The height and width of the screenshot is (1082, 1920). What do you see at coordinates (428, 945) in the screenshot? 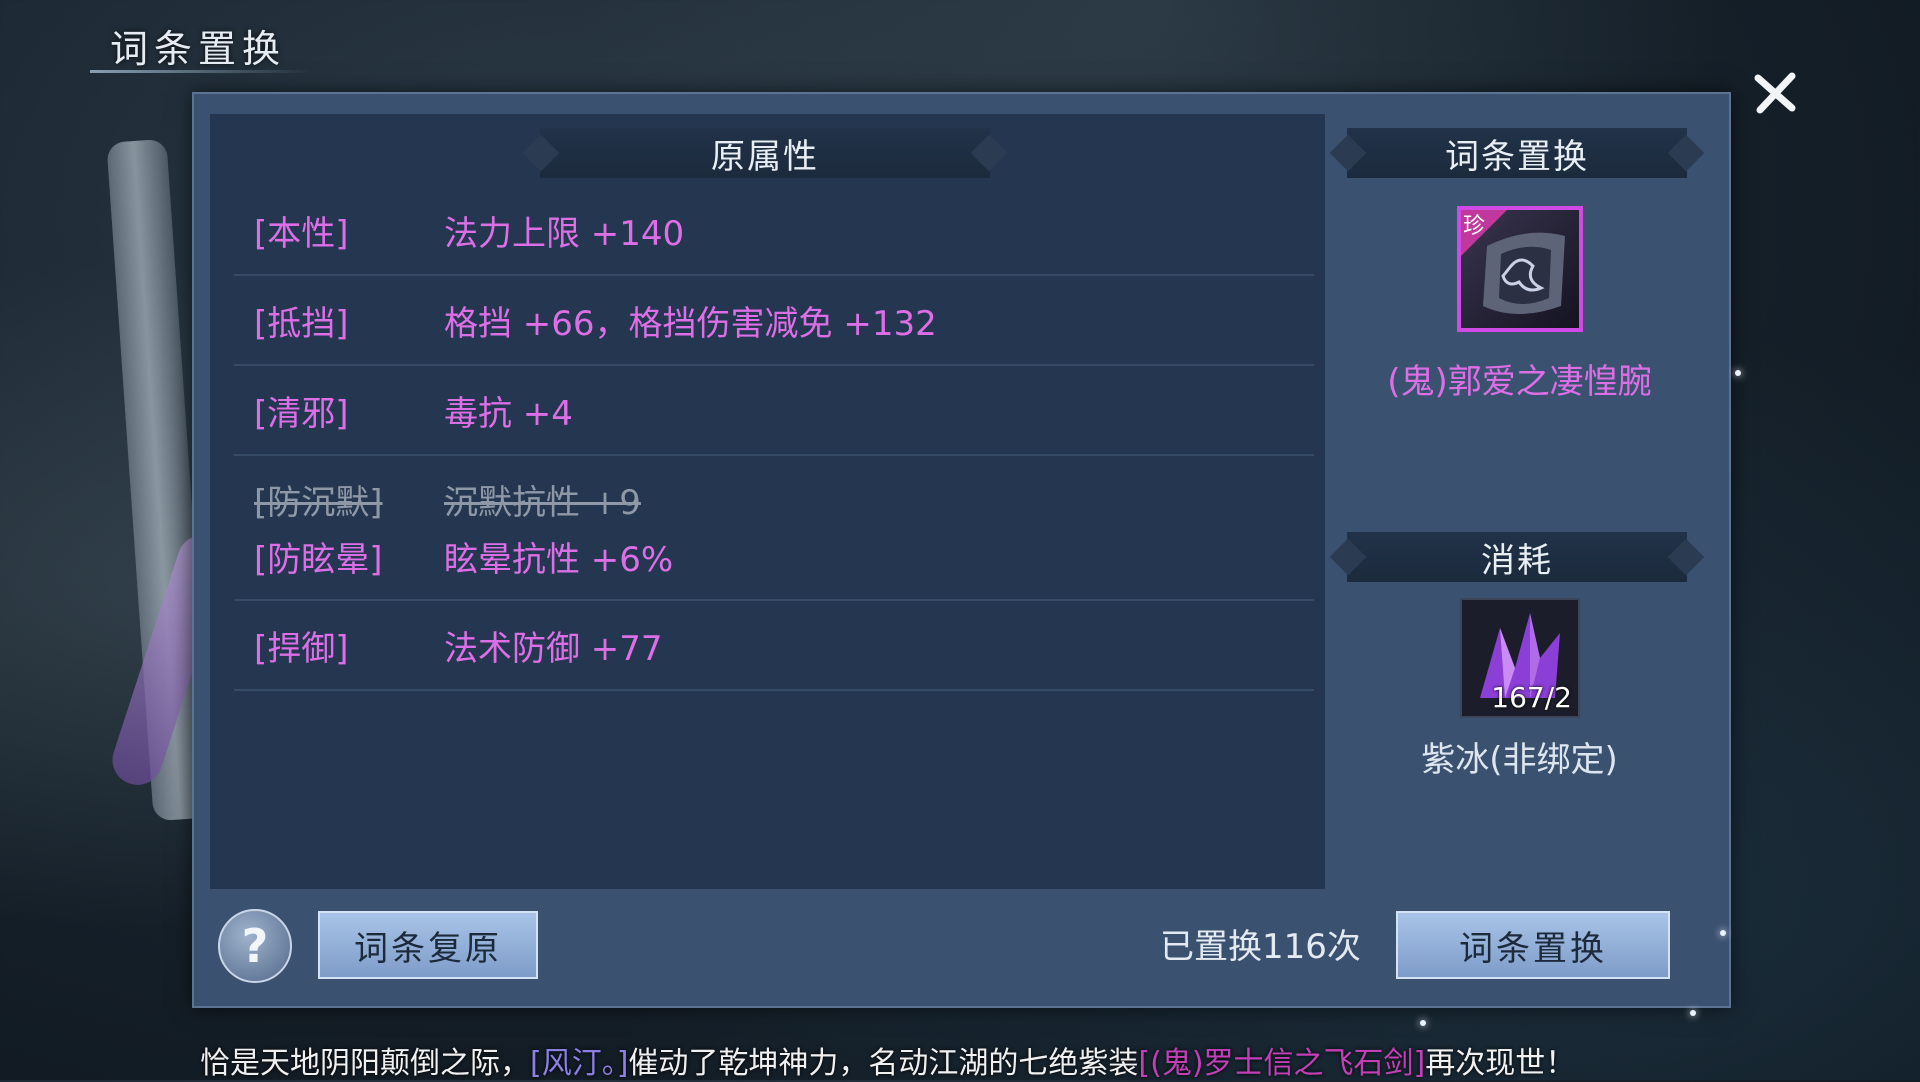
I see `restore-button: 词条复原` at bounding box center [428, 945].